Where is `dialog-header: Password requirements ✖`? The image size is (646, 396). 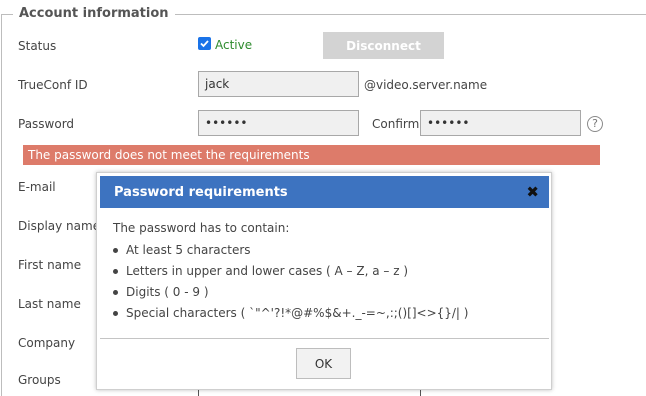 dialog-header: Password requirements ✖ is located at coordinates (324, 192).